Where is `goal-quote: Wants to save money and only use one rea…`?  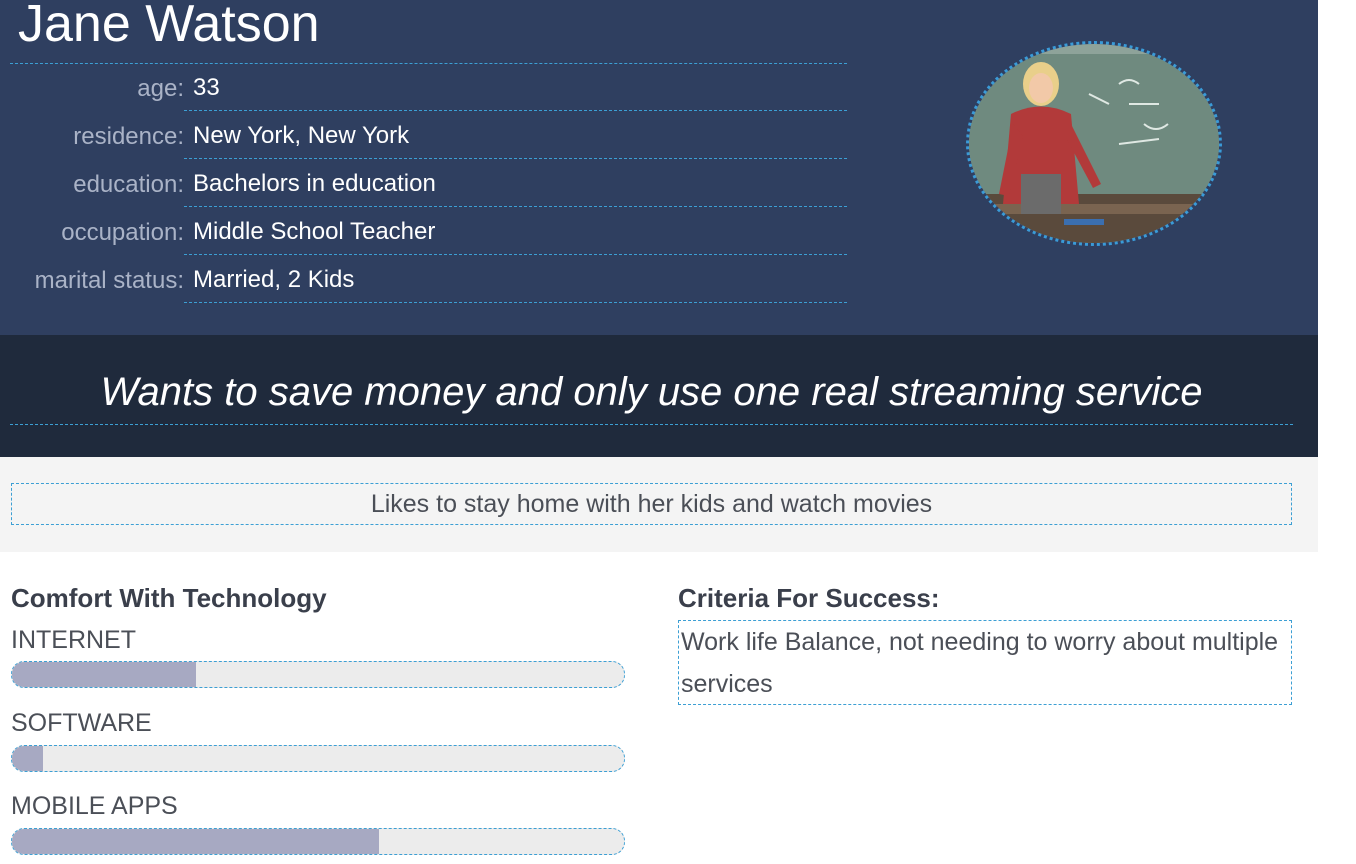
goal-quote: Wants to save money and only use one rea… is located at coordinates (651, 393).